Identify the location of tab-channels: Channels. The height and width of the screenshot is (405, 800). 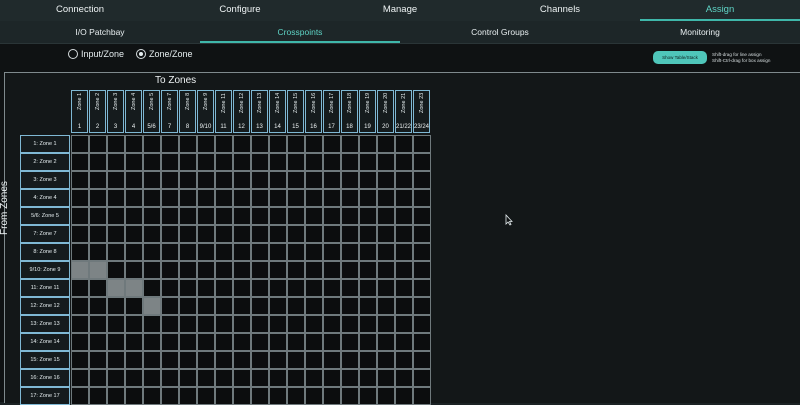
(560, 10).